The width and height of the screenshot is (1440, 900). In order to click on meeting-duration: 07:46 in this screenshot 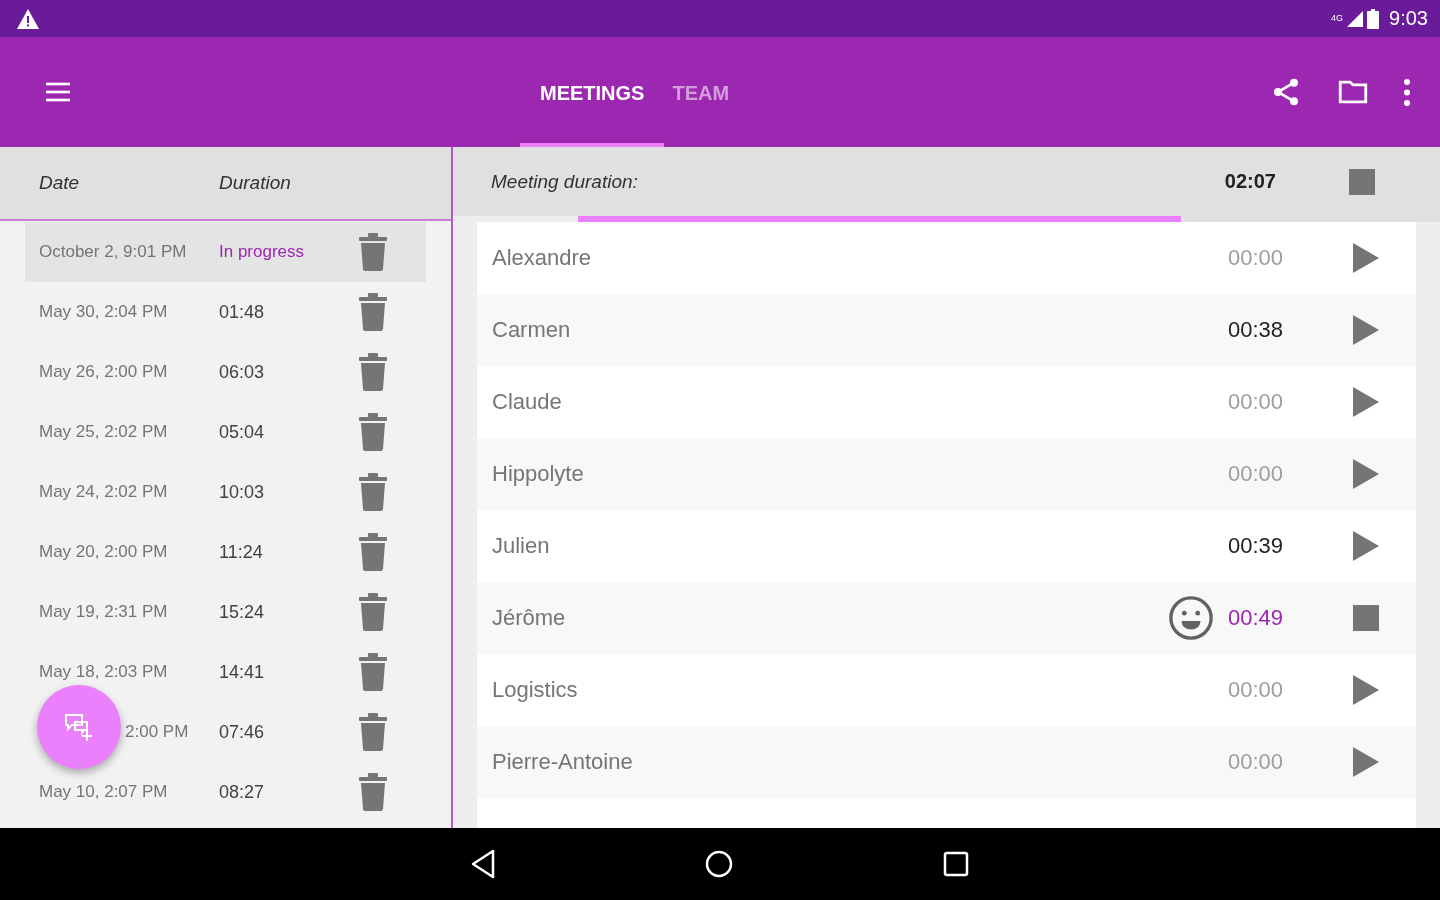, I will do `click(242, 732)`.